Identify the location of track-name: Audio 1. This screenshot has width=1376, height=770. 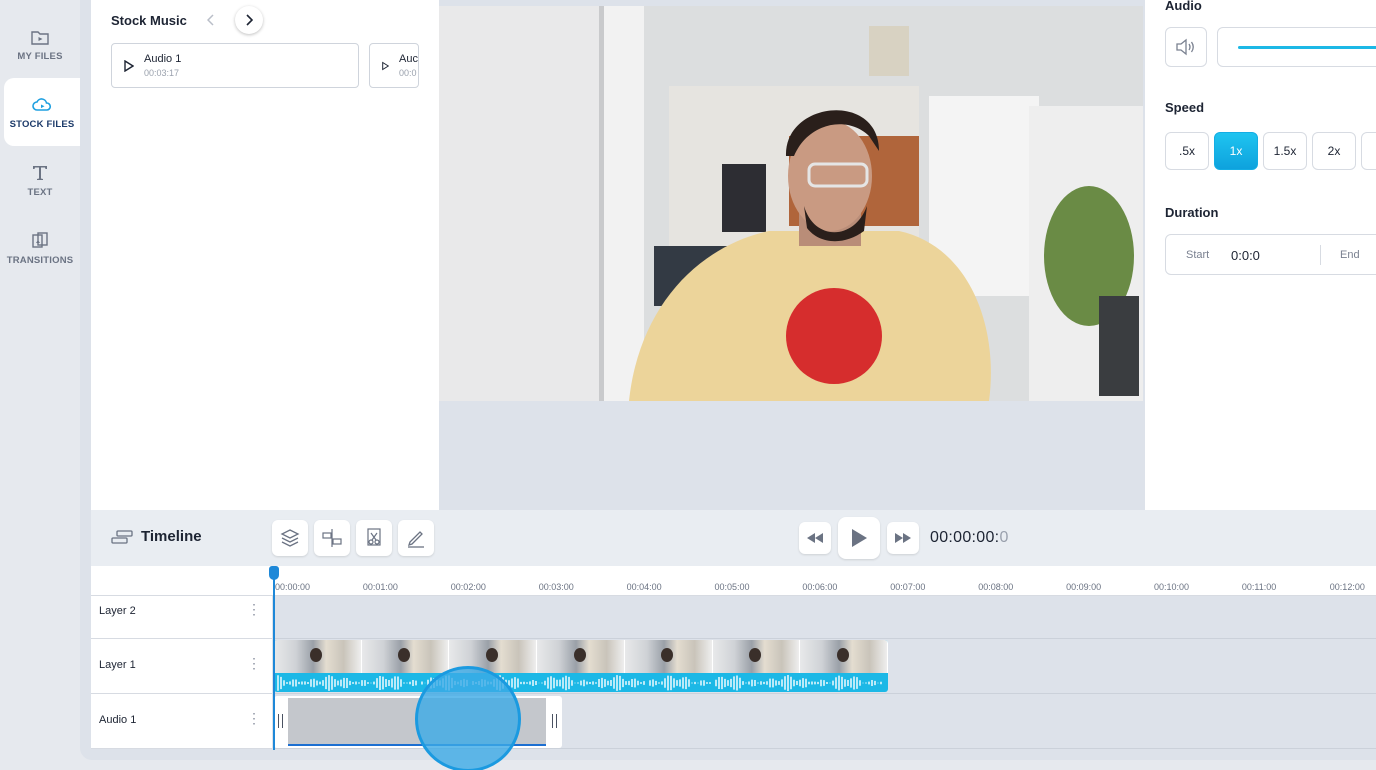
(118, 720).